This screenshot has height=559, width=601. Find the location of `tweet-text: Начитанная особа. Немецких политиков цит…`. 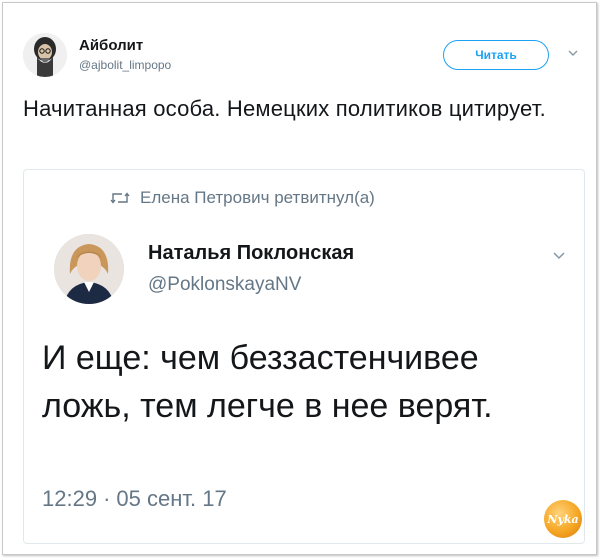

tweet-text: Начитанная особа. Немецких политиков цит… is located at coordinates (284, 108).